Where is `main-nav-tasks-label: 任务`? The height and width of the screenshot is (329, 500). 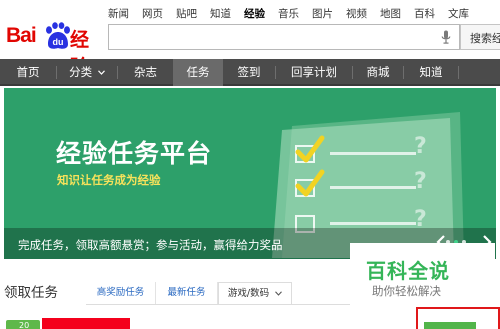 main-nav-tasks-label: 任务 is located at coordinates (198, 72).